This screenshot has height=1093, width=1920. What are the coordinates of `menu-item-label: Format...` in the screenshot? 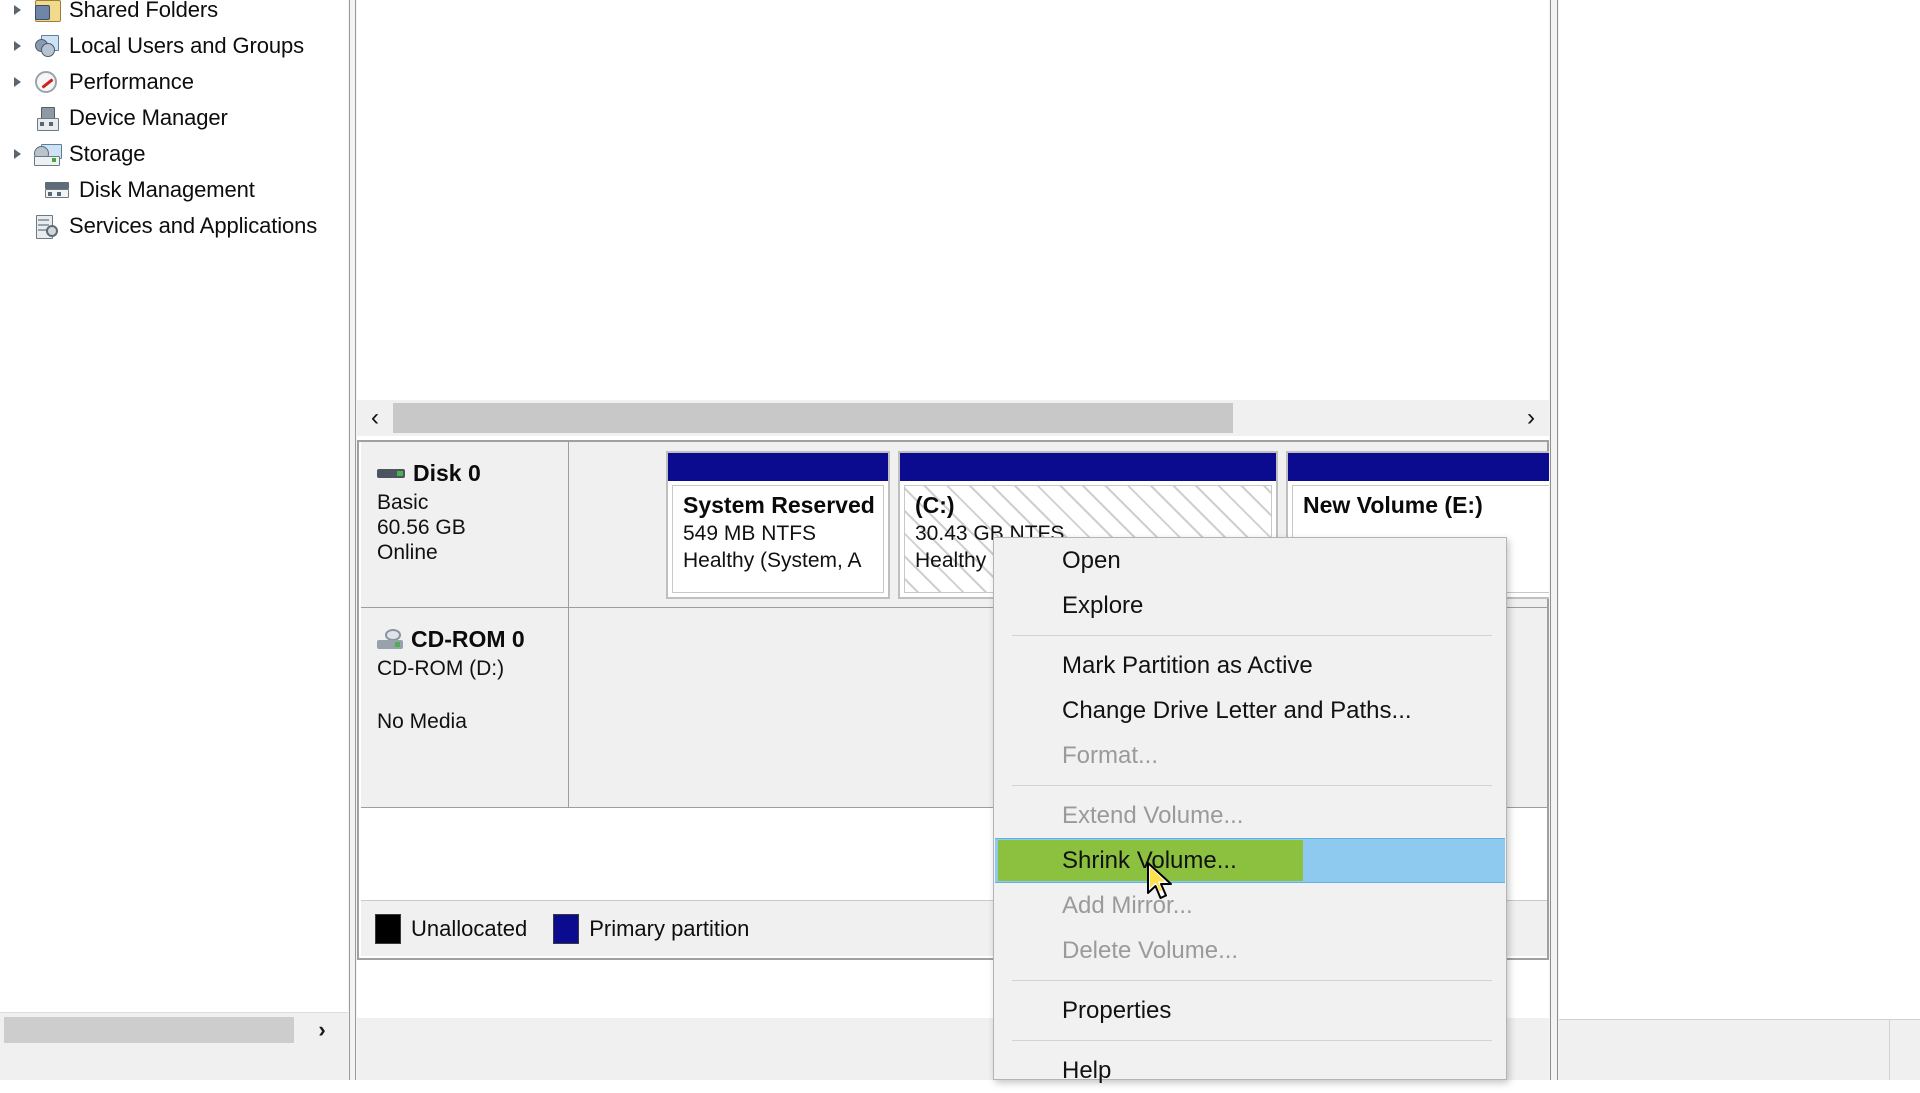 It's located at (1110, 755).